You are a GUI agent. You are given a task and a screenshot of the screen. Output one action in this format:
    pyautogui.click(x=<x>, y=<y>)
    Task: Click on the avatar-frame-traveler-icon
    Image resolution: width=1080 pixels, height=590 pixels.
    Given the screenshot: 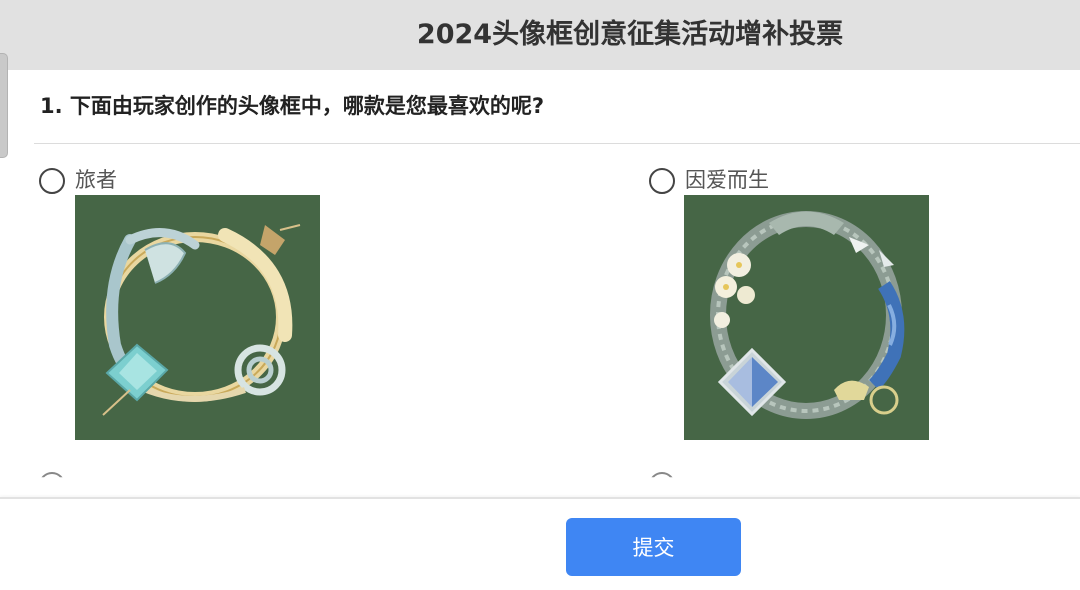 What is the action you would take?
    pyautogui.click(x=197, y=317)
    